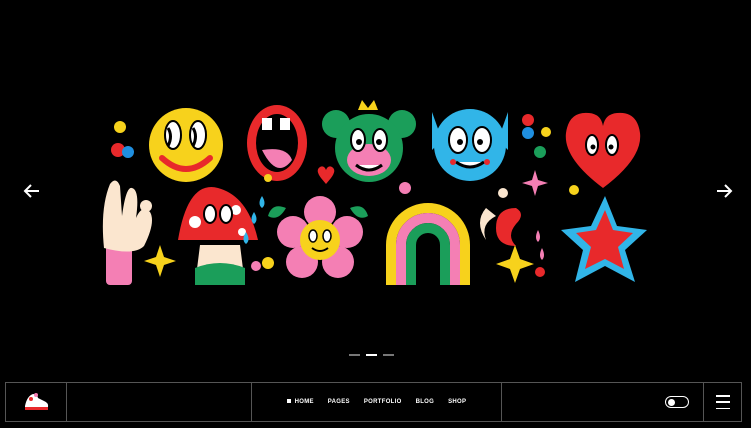 The width and height of the screenshot is (751, 428). What do you see at coordinates (724, 191) in the screenshot?
I see `arrow-right-icon` at bounding box center [724, 191].